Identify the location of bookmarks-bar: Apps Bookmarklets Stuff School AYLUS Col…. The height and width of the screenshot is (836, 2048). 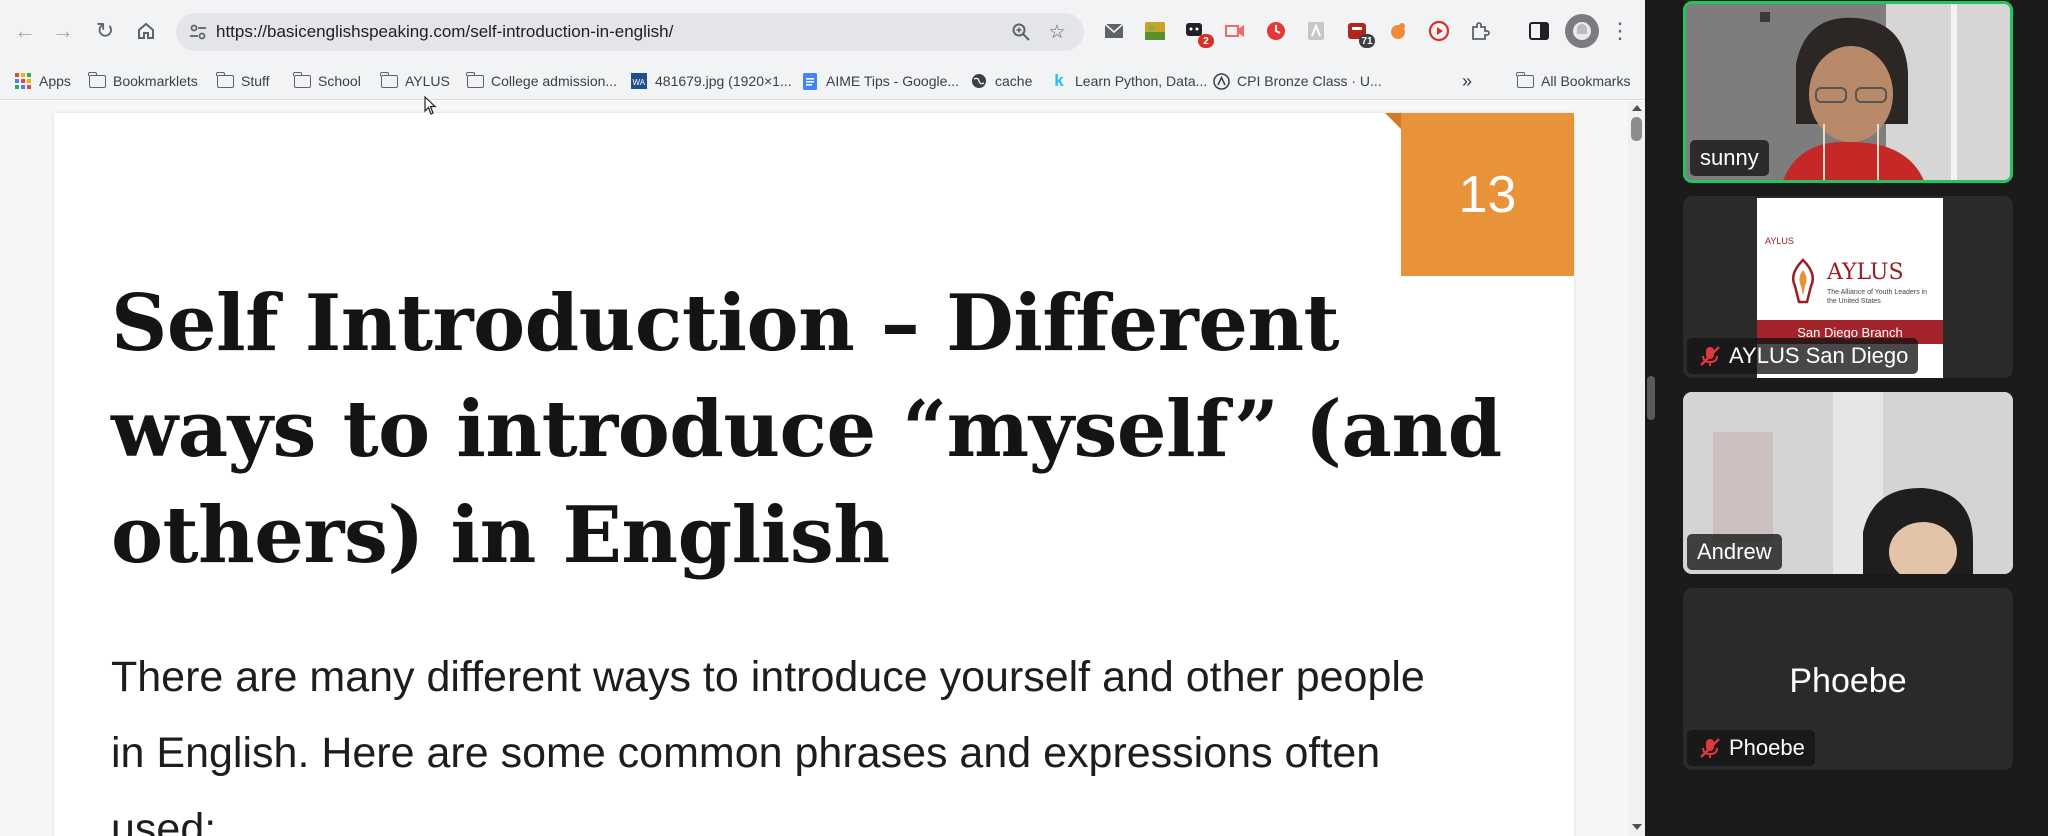
(822, 81).